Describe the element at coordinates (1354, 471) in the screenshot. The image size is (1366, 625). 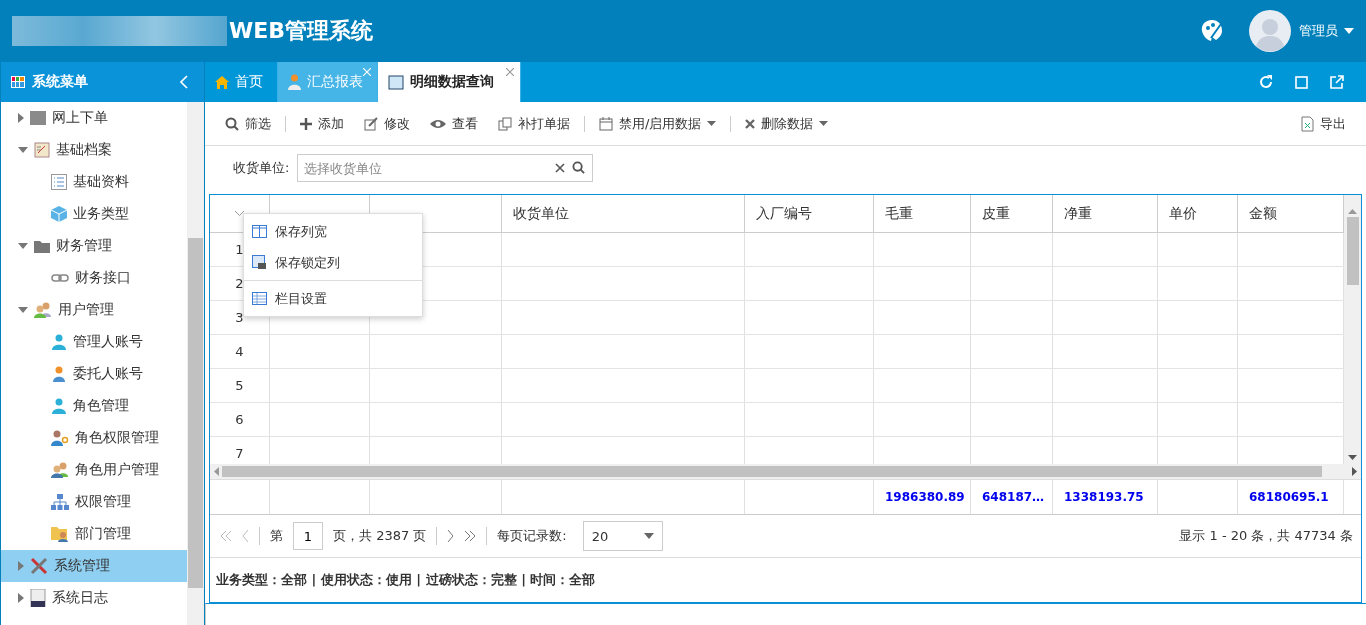
I see `scroll-right-icon` at that location.